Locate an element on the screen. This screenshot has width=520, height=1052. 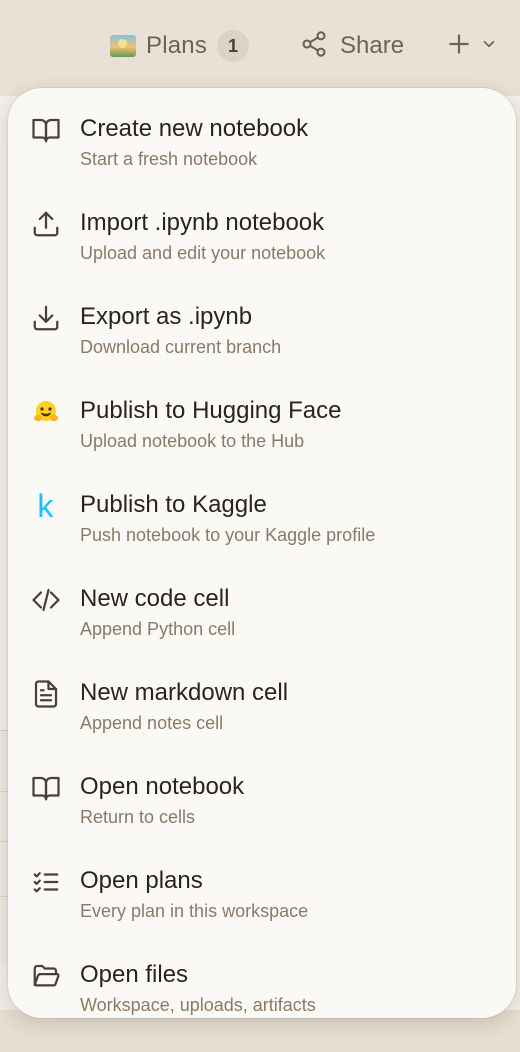
plus-icon is located at coordinates (459, 46).